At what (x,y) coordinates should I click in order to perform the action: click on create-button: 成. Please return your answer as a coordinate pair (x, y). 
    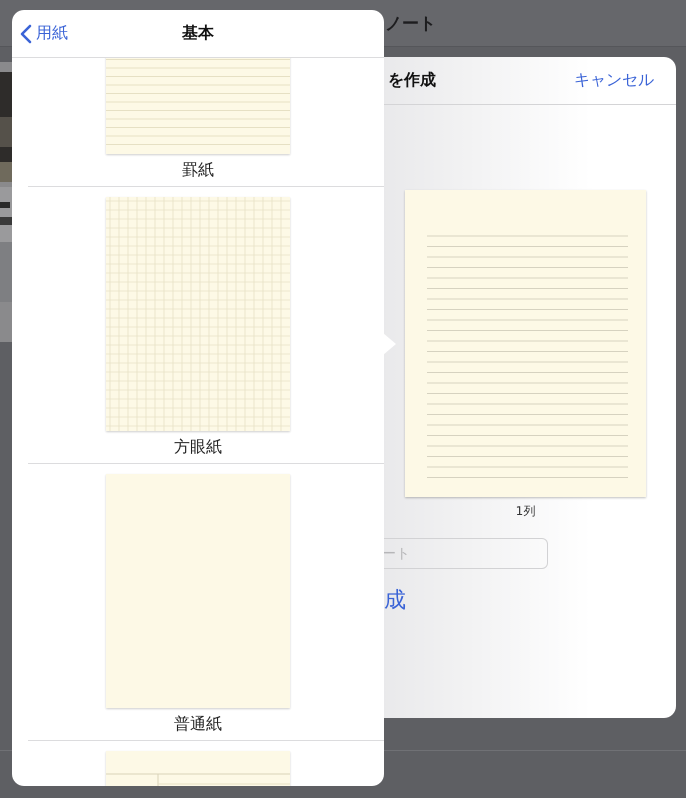
    Looking at the image, I should click on (395, 600).